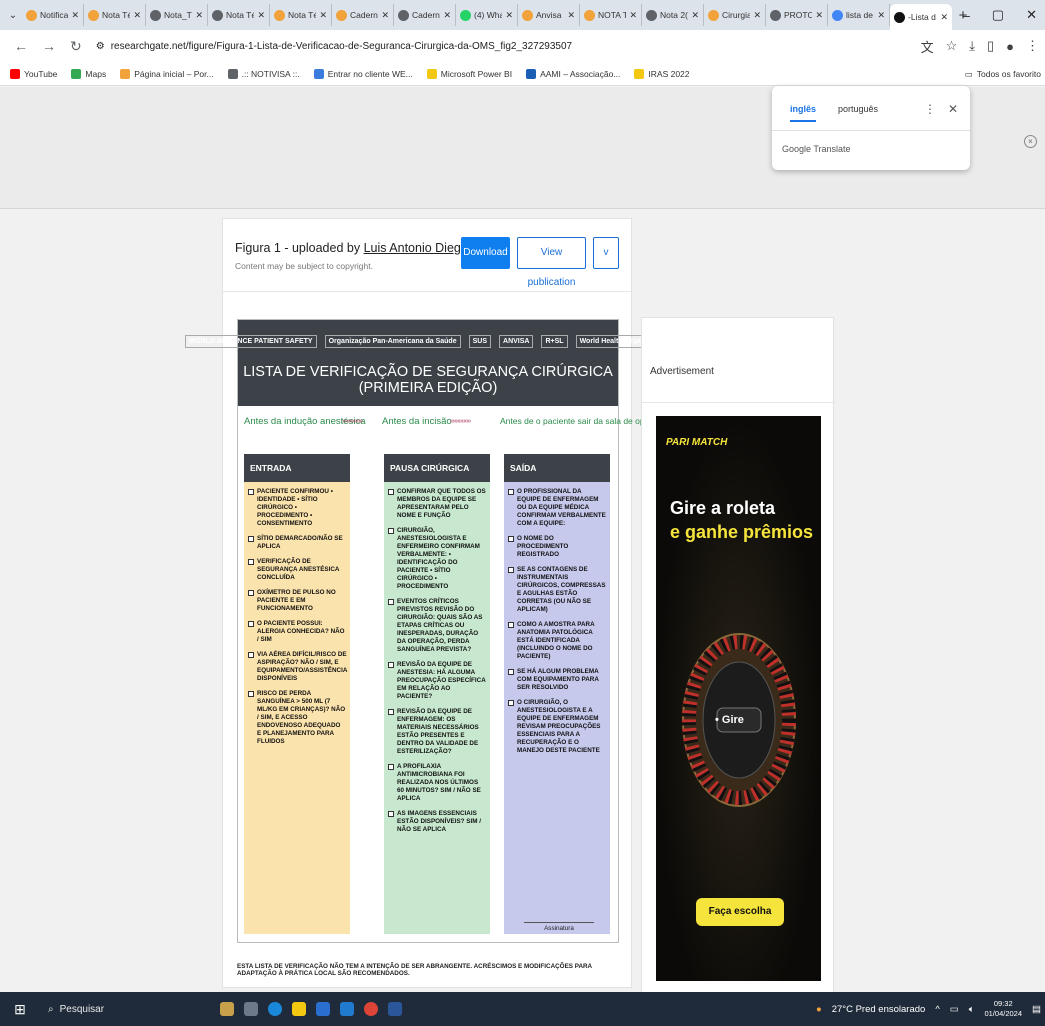 The width and height of the screenshot is (1045, 1026). What do you see at coordinates (972, 46) in the screenshot?
I see `download-icon: ⤓` at bounding box center [972, 46].